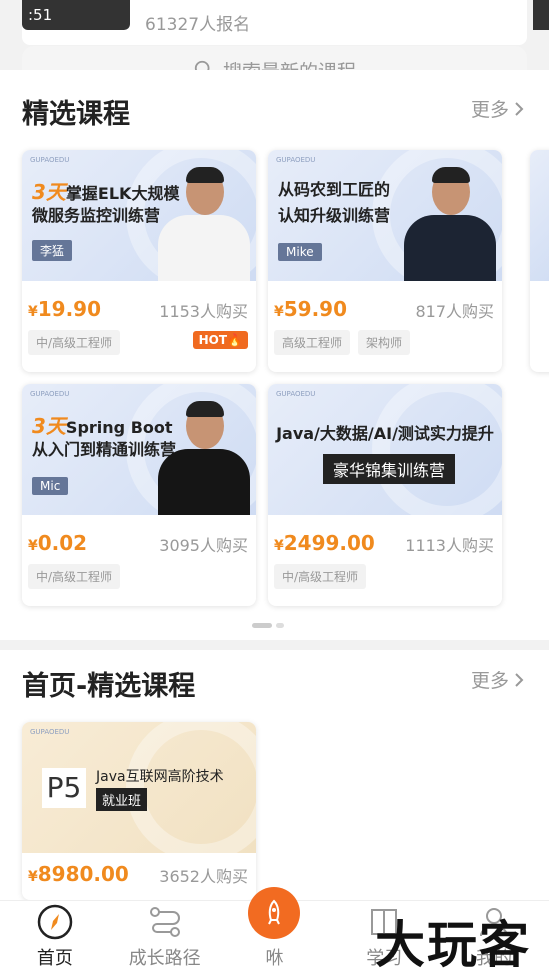 The height and width of the screenshot is (976, 549). What do you see at coordinates (454, 311) in the screenshot?
I see `buyer-count: 817人购买` at bounding box center [454, 311].